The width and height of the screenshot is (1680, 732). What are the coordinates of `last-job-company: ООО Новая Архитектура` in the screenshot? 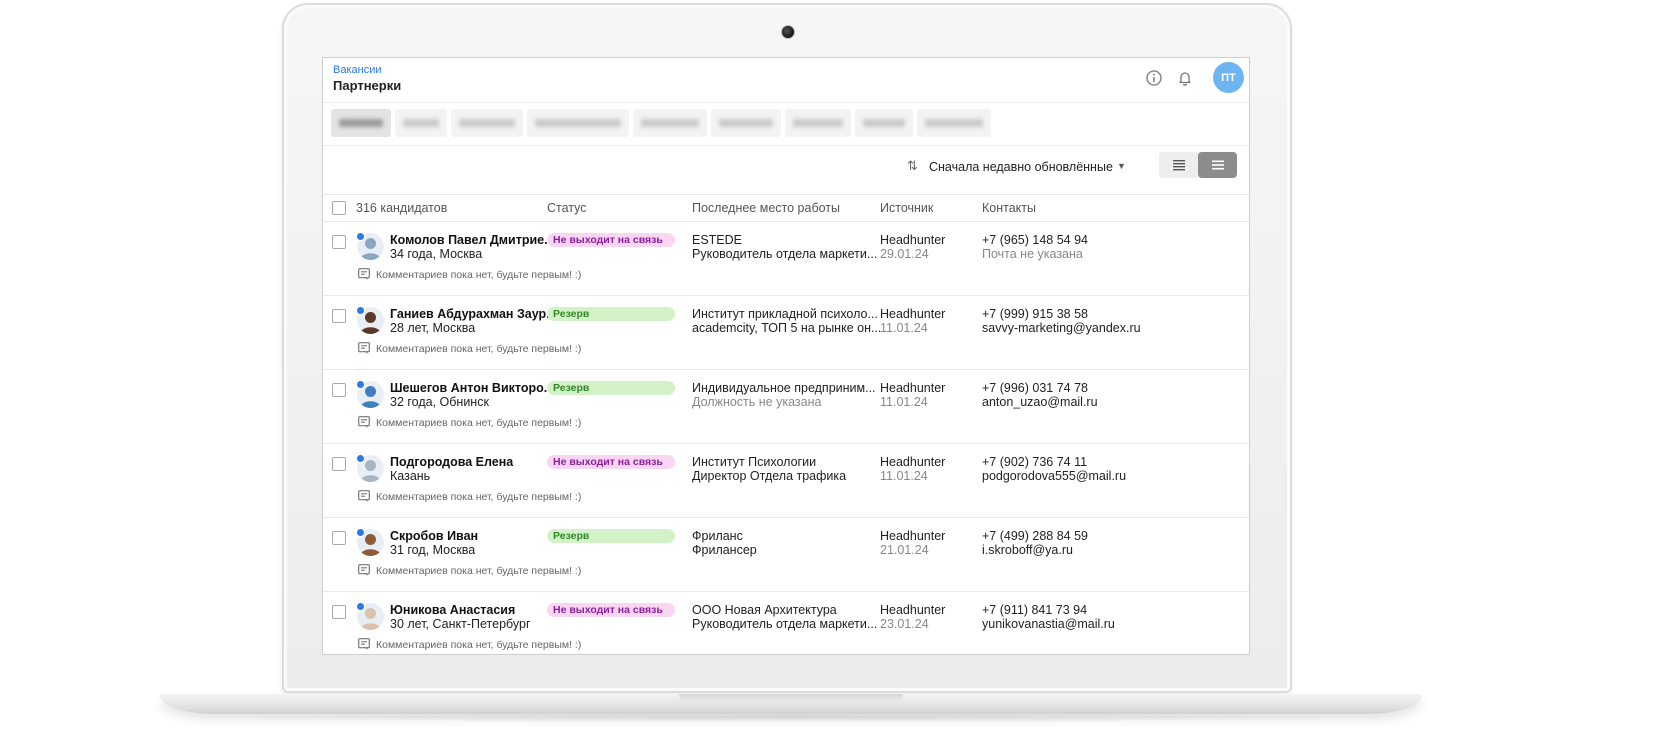 It's located at (764, 610).